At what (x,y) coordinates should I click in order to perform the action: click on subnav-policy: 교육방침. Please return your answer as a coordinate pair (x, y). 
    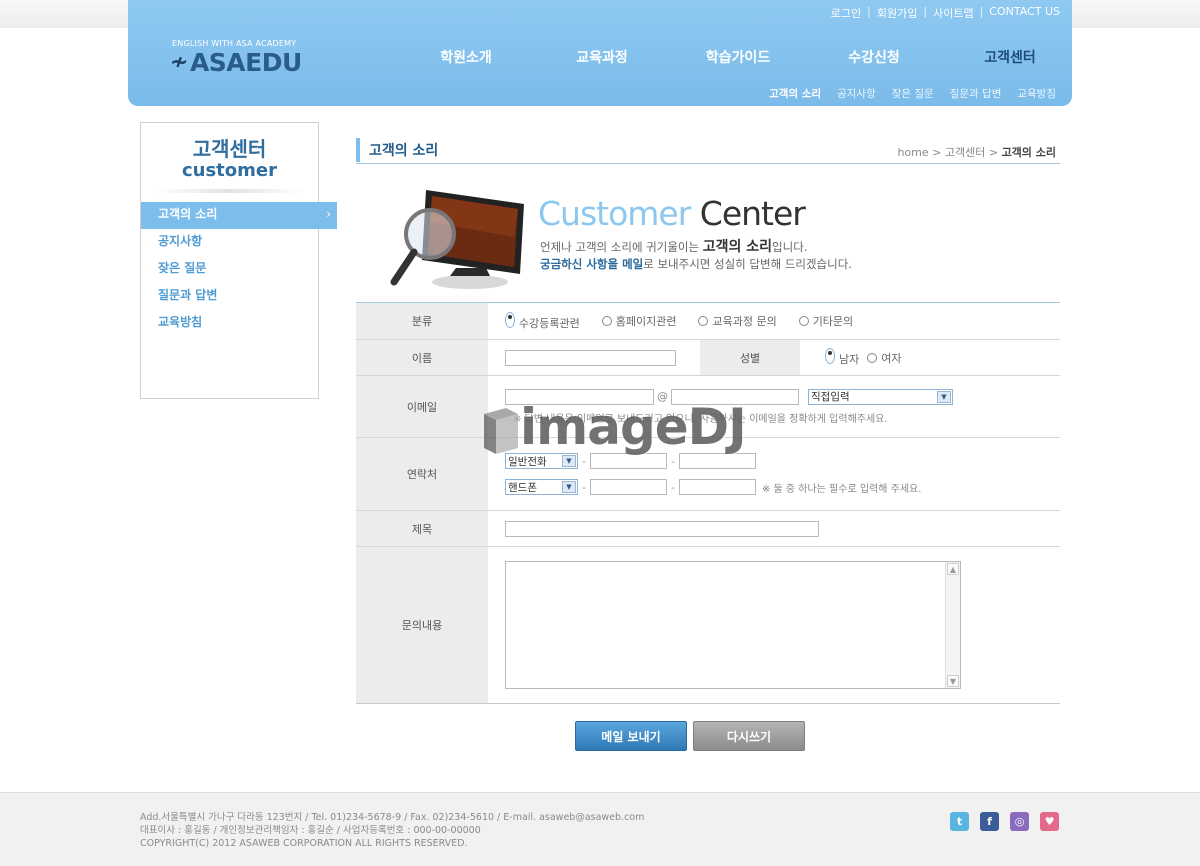
    Looking at the image, I should click on (1036, 93).